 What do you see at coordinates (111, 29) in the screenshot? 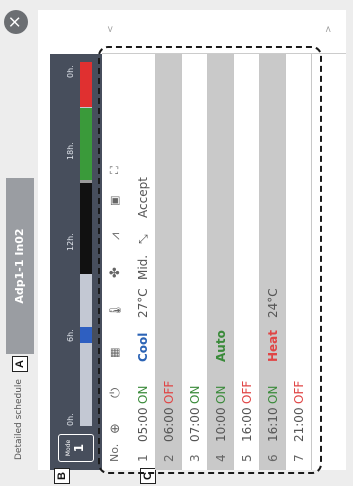
I see `scroll-left-icon: <` at bounding box center [111, 29].